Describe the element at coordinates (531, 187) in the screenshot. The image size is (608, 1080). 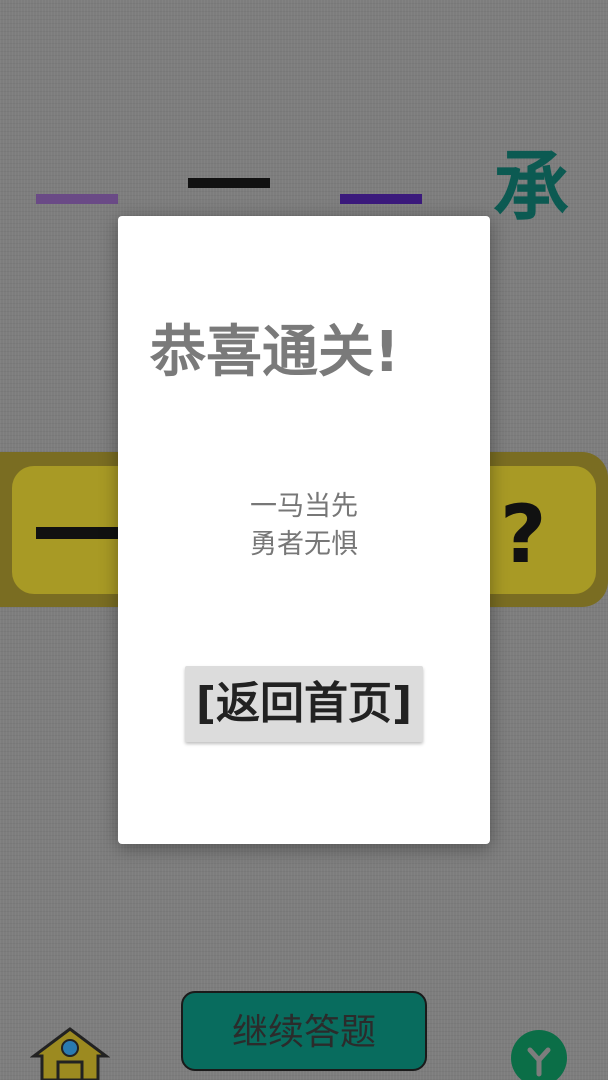
I see `idiom-char-4: 承` at that location.